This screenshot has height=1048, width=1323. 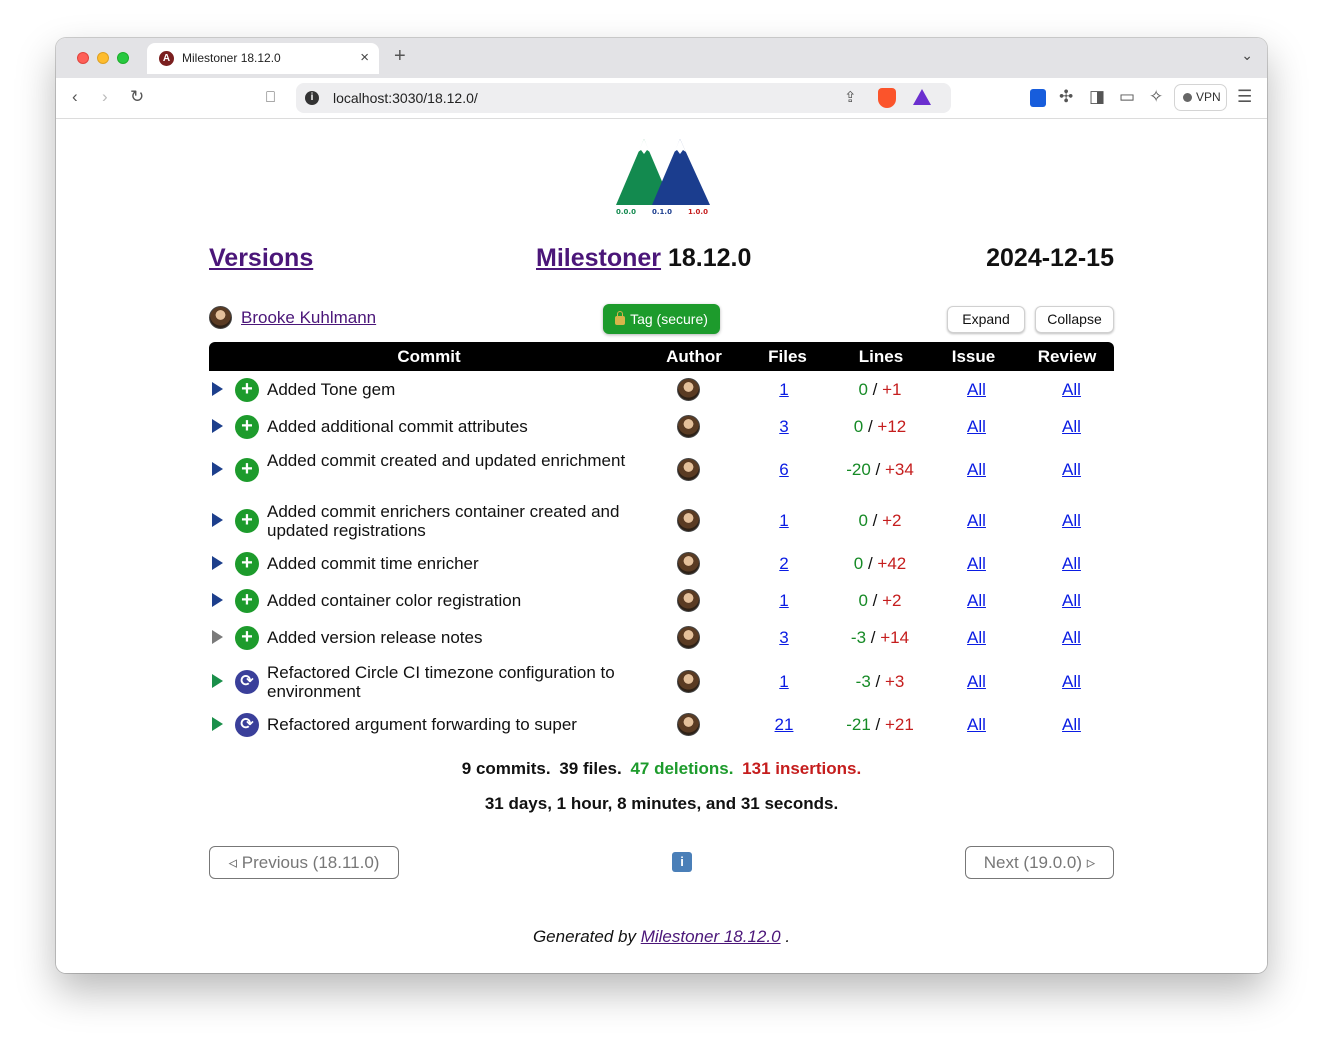 I want to click on commit-message: Added version release notes, so click(x=457, y=637).